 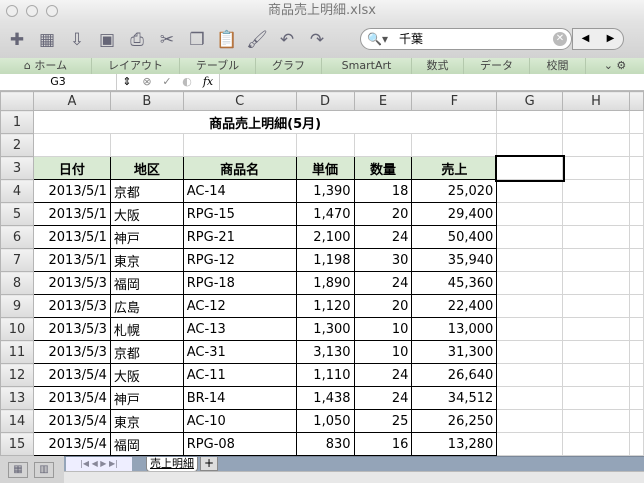 What do you see at coordinates (17, 329) in the screenshot?
I see `row-header: 10` at bounding box center [17, 329].